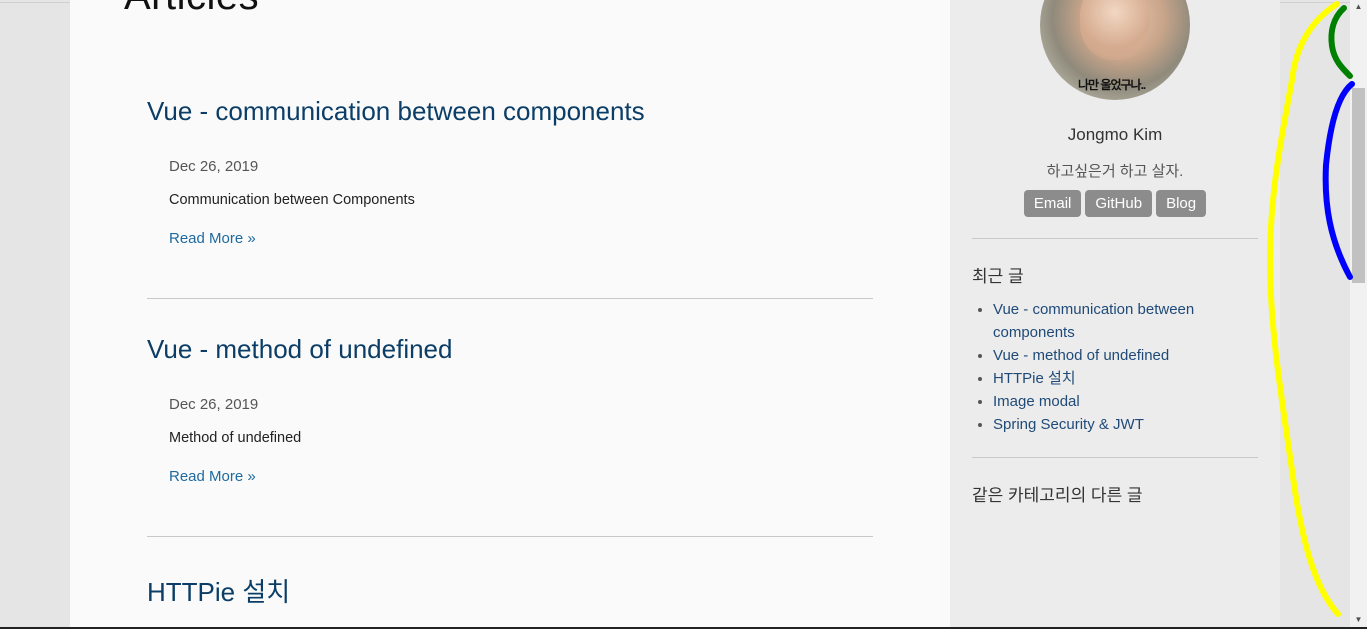  Describe the element at coordinates (1115, 134) in the screenshot. I see `author-name: Jongmo Kim` at that location.